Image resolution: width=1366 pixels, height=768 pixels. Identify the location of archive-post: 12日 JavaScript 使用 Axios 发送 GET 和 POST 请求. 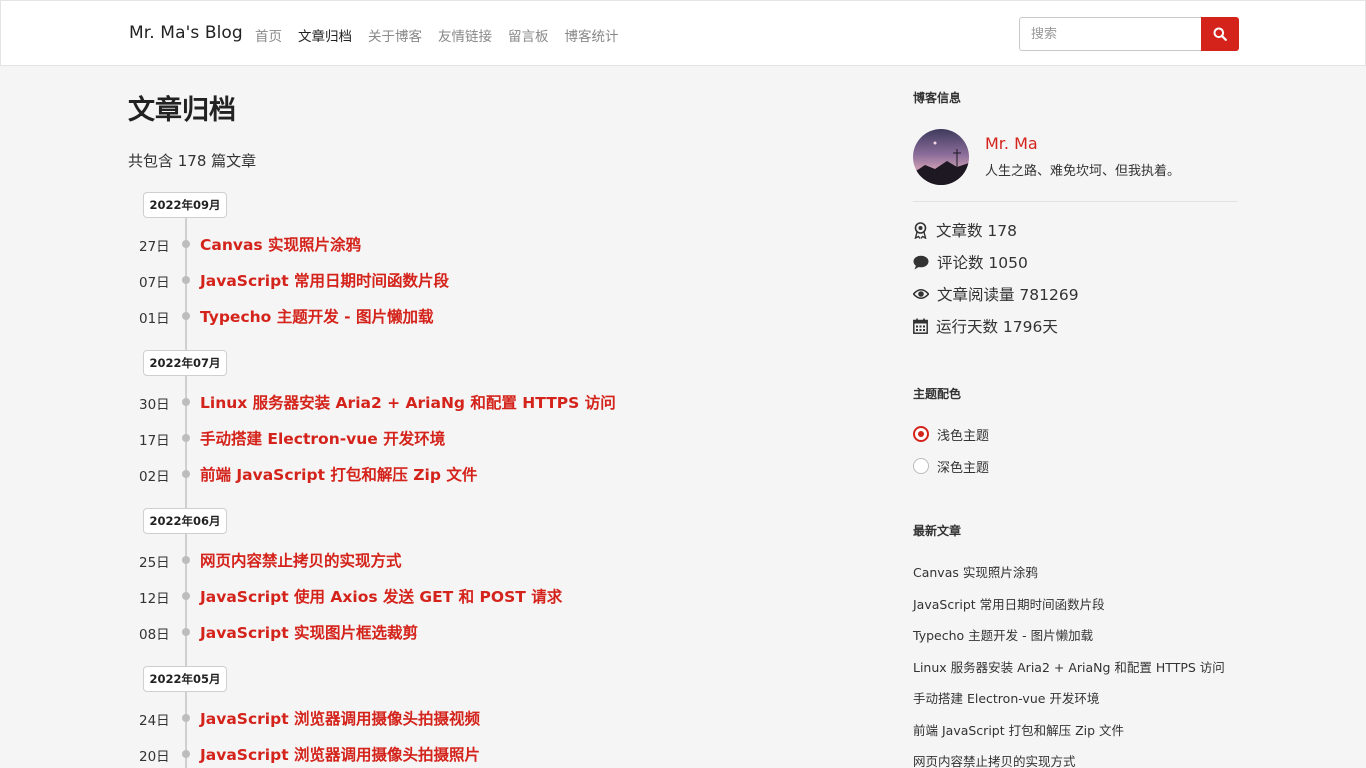
(478, 596).